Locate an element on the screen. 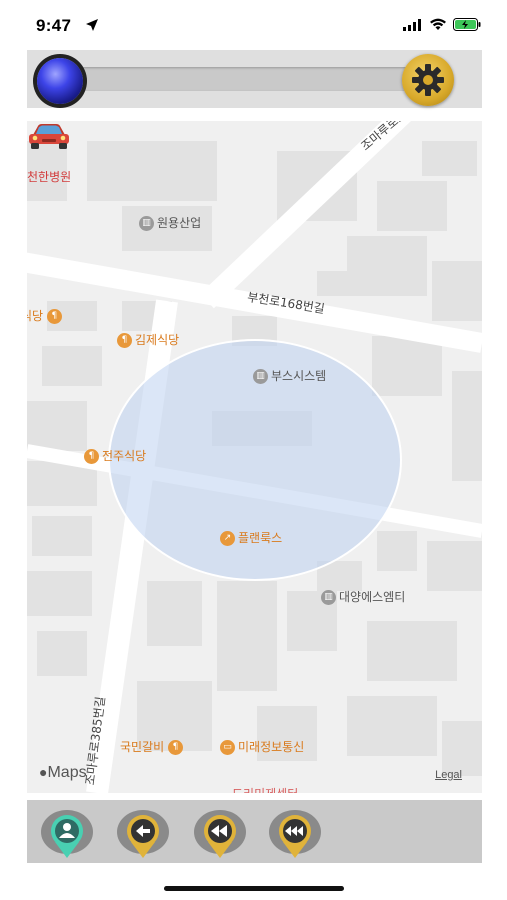 This screenshot has height=900, width=507. maps-brand-label: Maps is located at coordinates (67, 772).